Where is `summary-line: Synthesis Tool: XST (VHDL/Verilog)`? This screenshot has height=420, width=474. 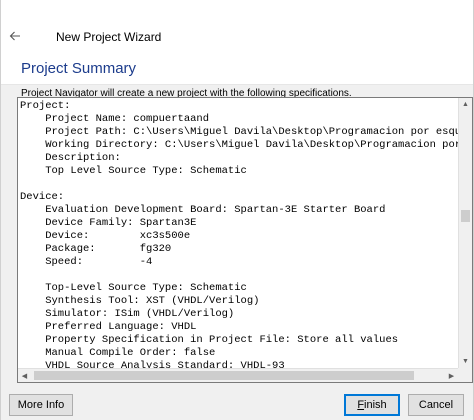
summary-line: Synthesis Tool: XST (VHDL/Verilog) is located at coordinates (140, 301).